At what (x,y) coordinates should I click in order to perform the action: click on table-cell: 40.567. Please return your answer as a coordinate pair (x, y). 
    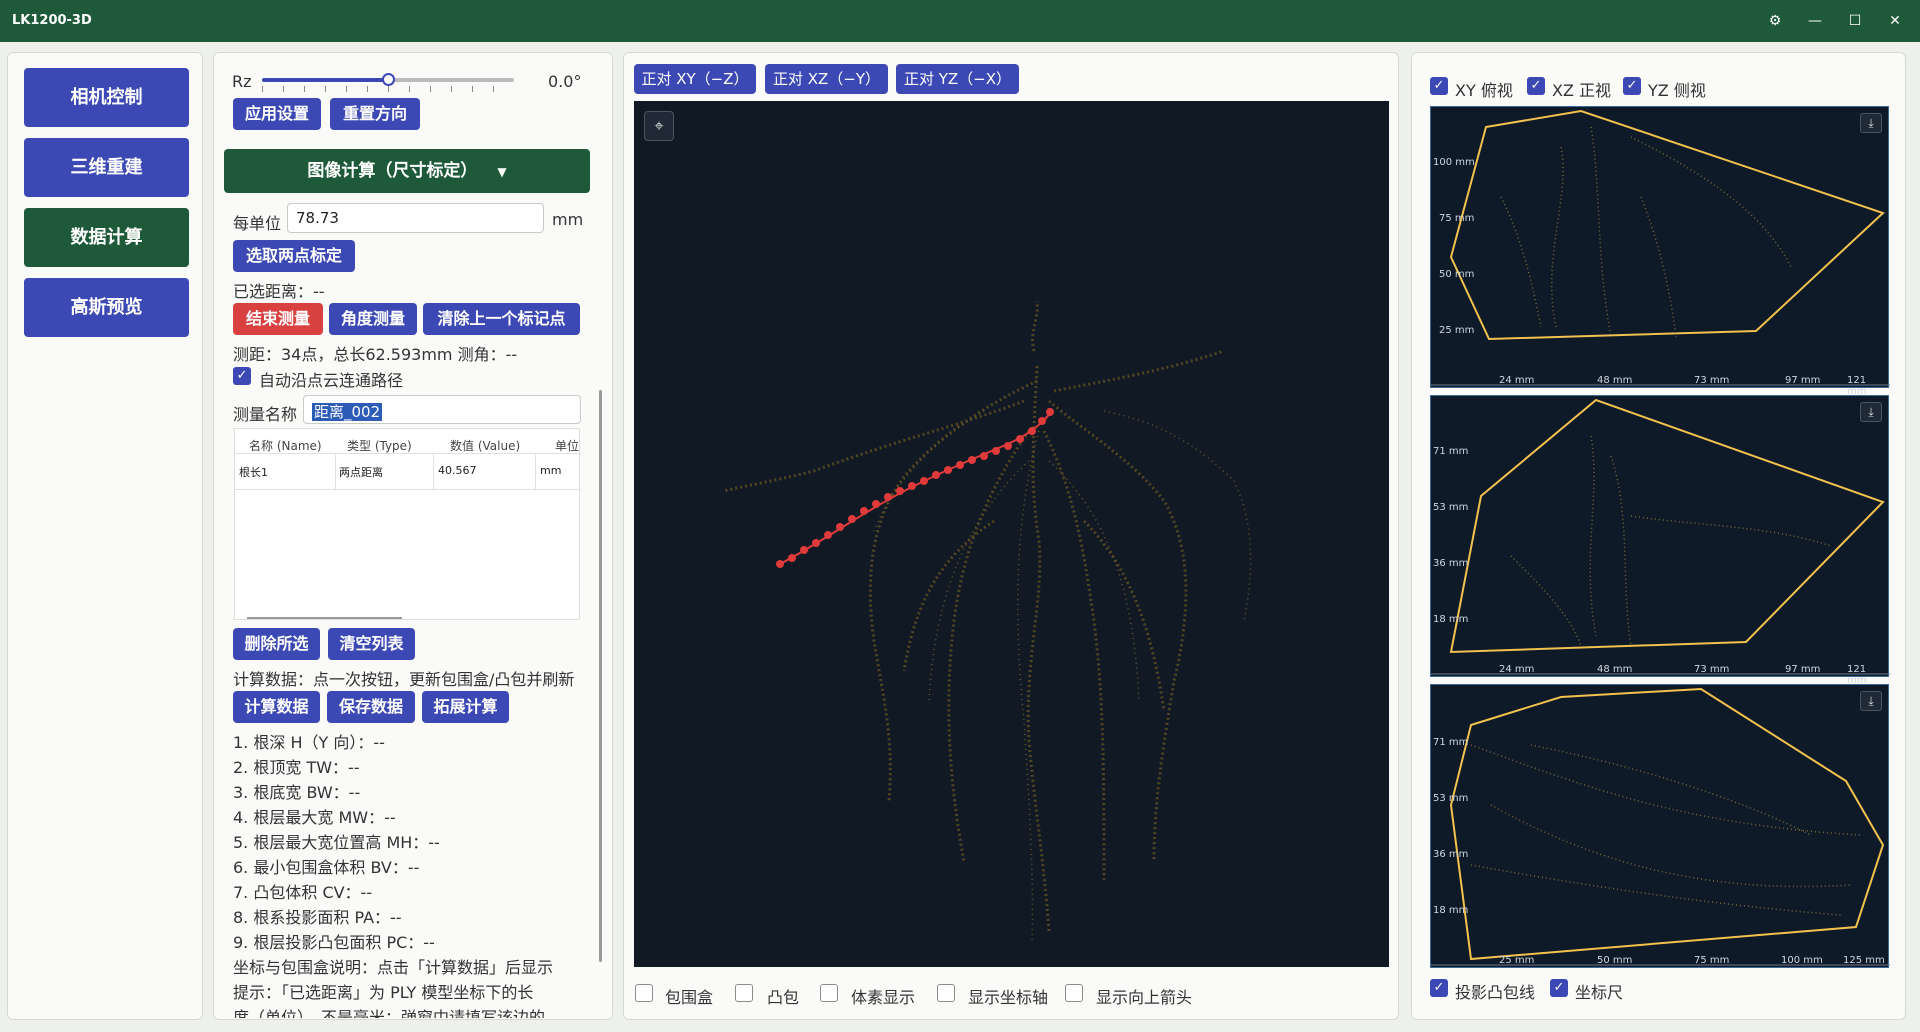
    Looking at the image, I should click on (457, 470).